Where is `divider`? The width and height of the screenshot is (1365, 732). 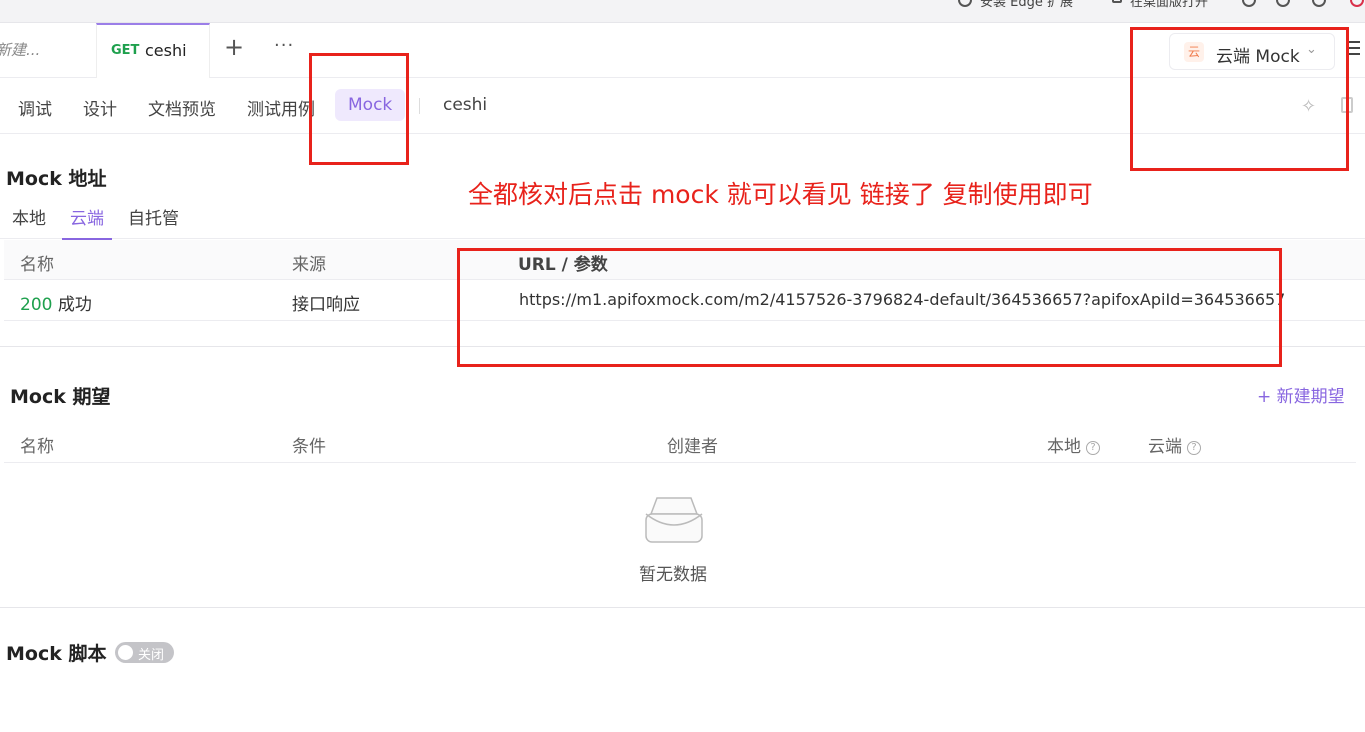
divider is located at coordinates (419, 106).